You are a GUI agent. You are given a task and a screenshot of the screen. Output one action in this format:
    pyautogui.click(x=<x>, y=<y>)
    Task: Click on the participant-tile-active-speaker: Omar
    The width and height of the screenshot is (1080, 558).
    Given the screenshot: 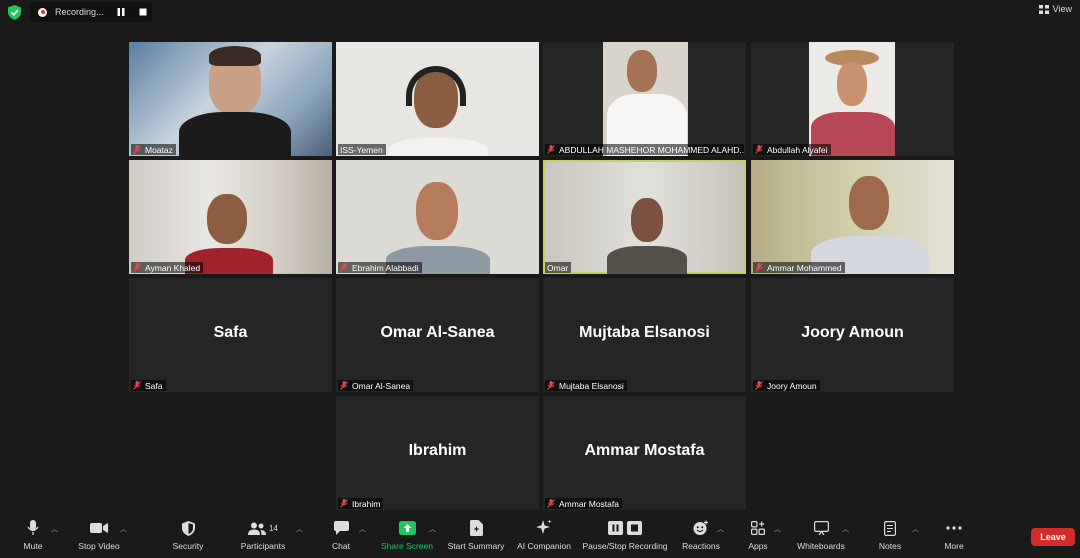 What is the action you would take?
    pyautogui.click(x=644, y=217)
    